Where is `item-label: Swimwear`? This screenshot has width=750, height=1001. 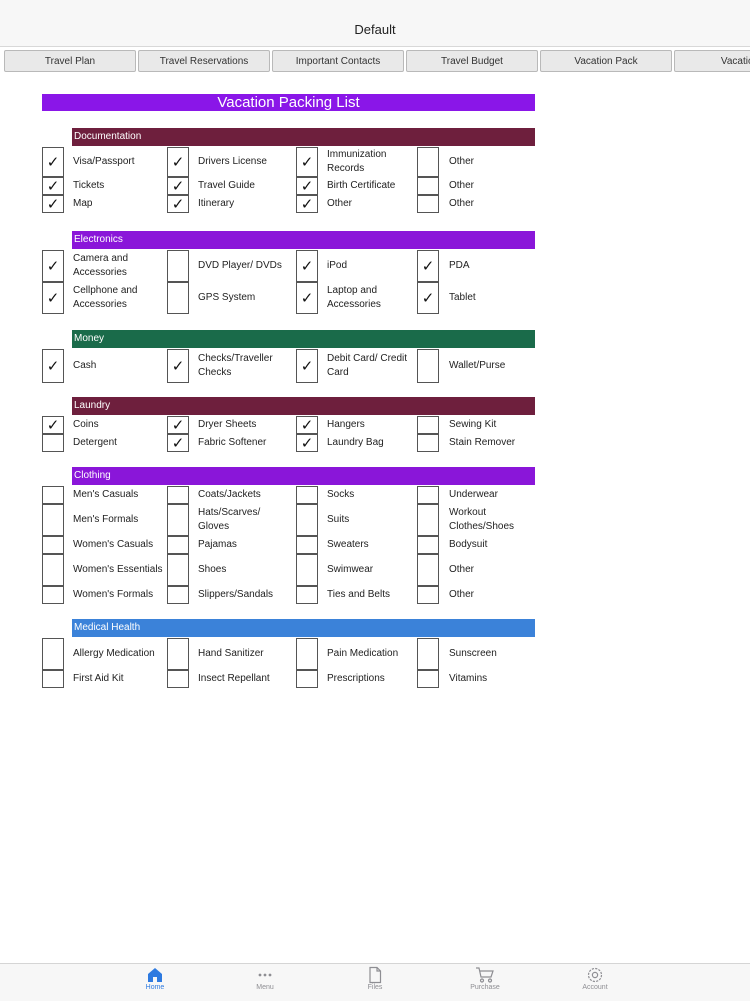
item-label: Swimwear is located at coordinates (350, 569).